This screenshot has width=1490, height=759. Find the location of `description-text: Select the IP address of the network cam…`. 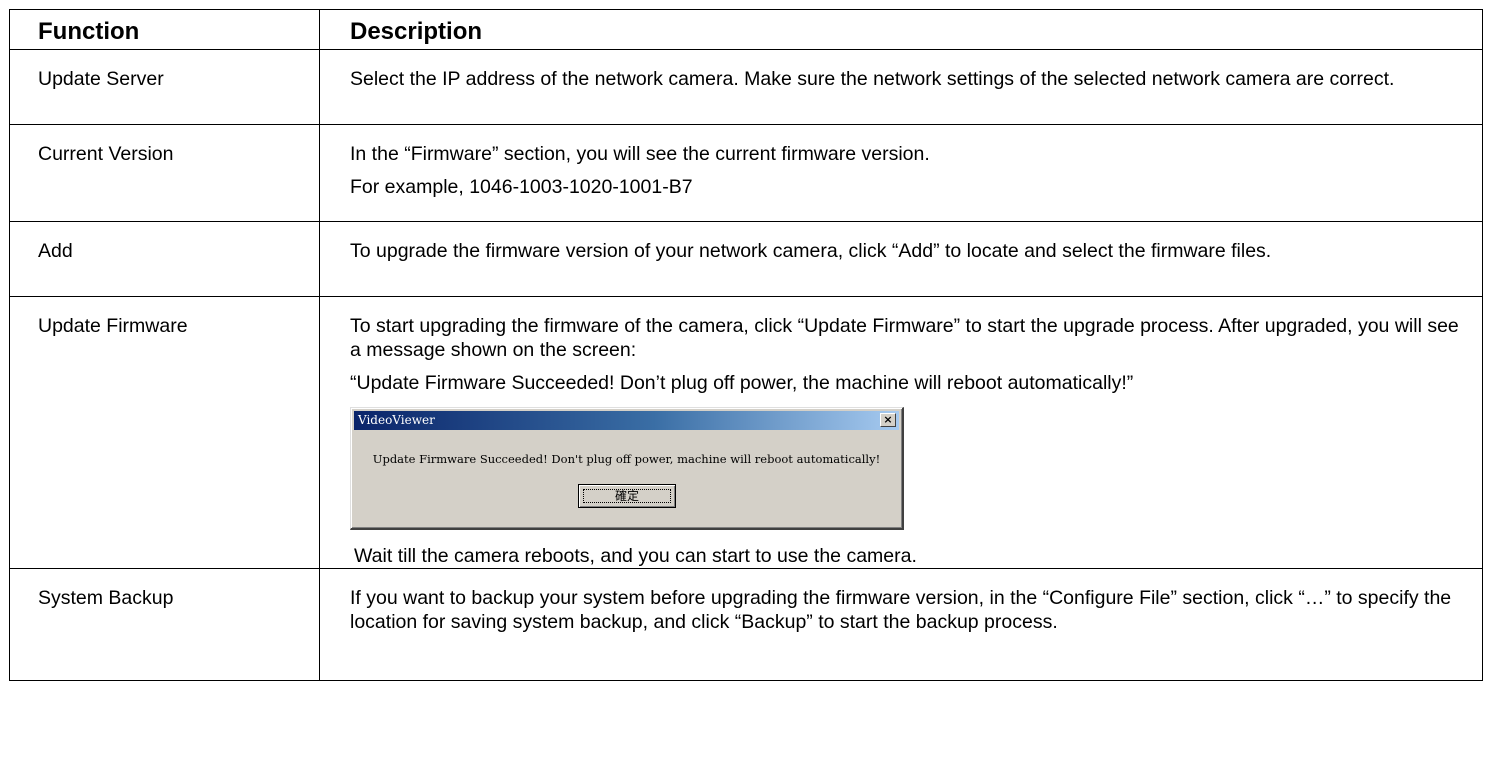

description-text: Select the IP address of the network cam… is located at coordinates (872, 79).